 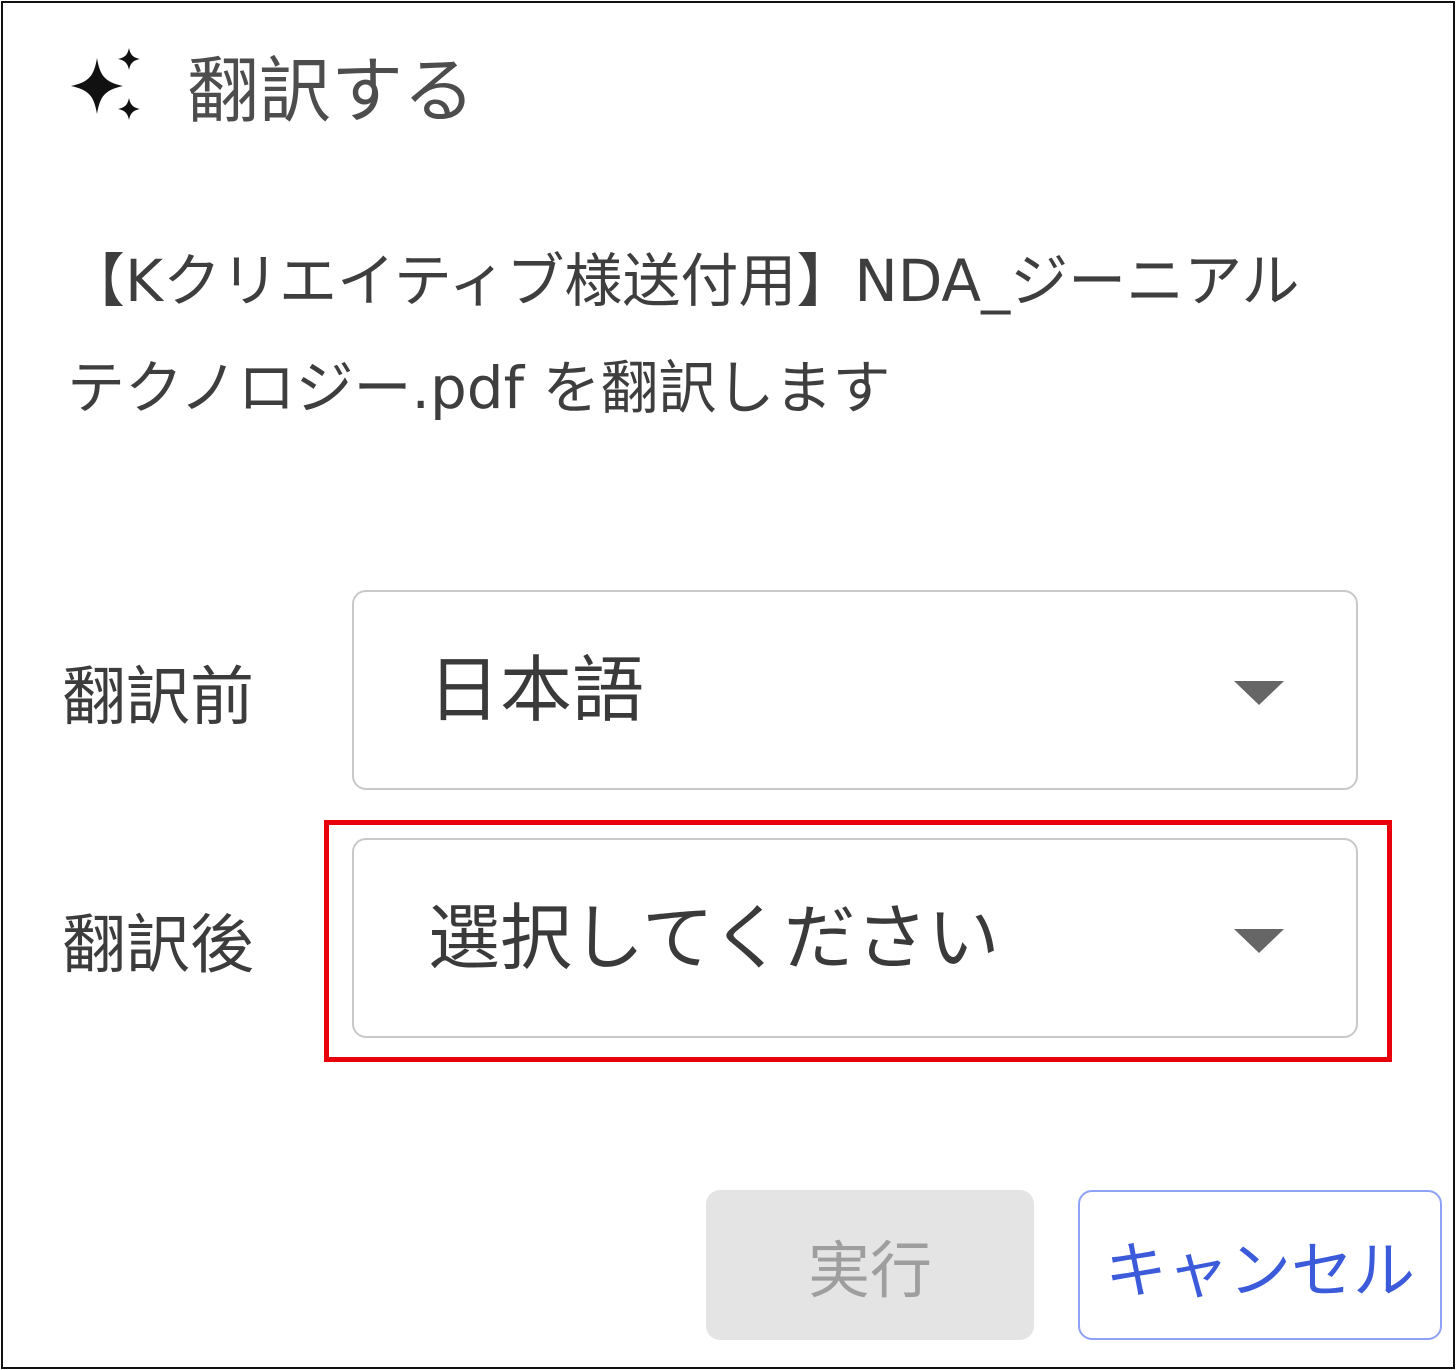 I want to click on sparkle-icon, so click(x=105, y=84).